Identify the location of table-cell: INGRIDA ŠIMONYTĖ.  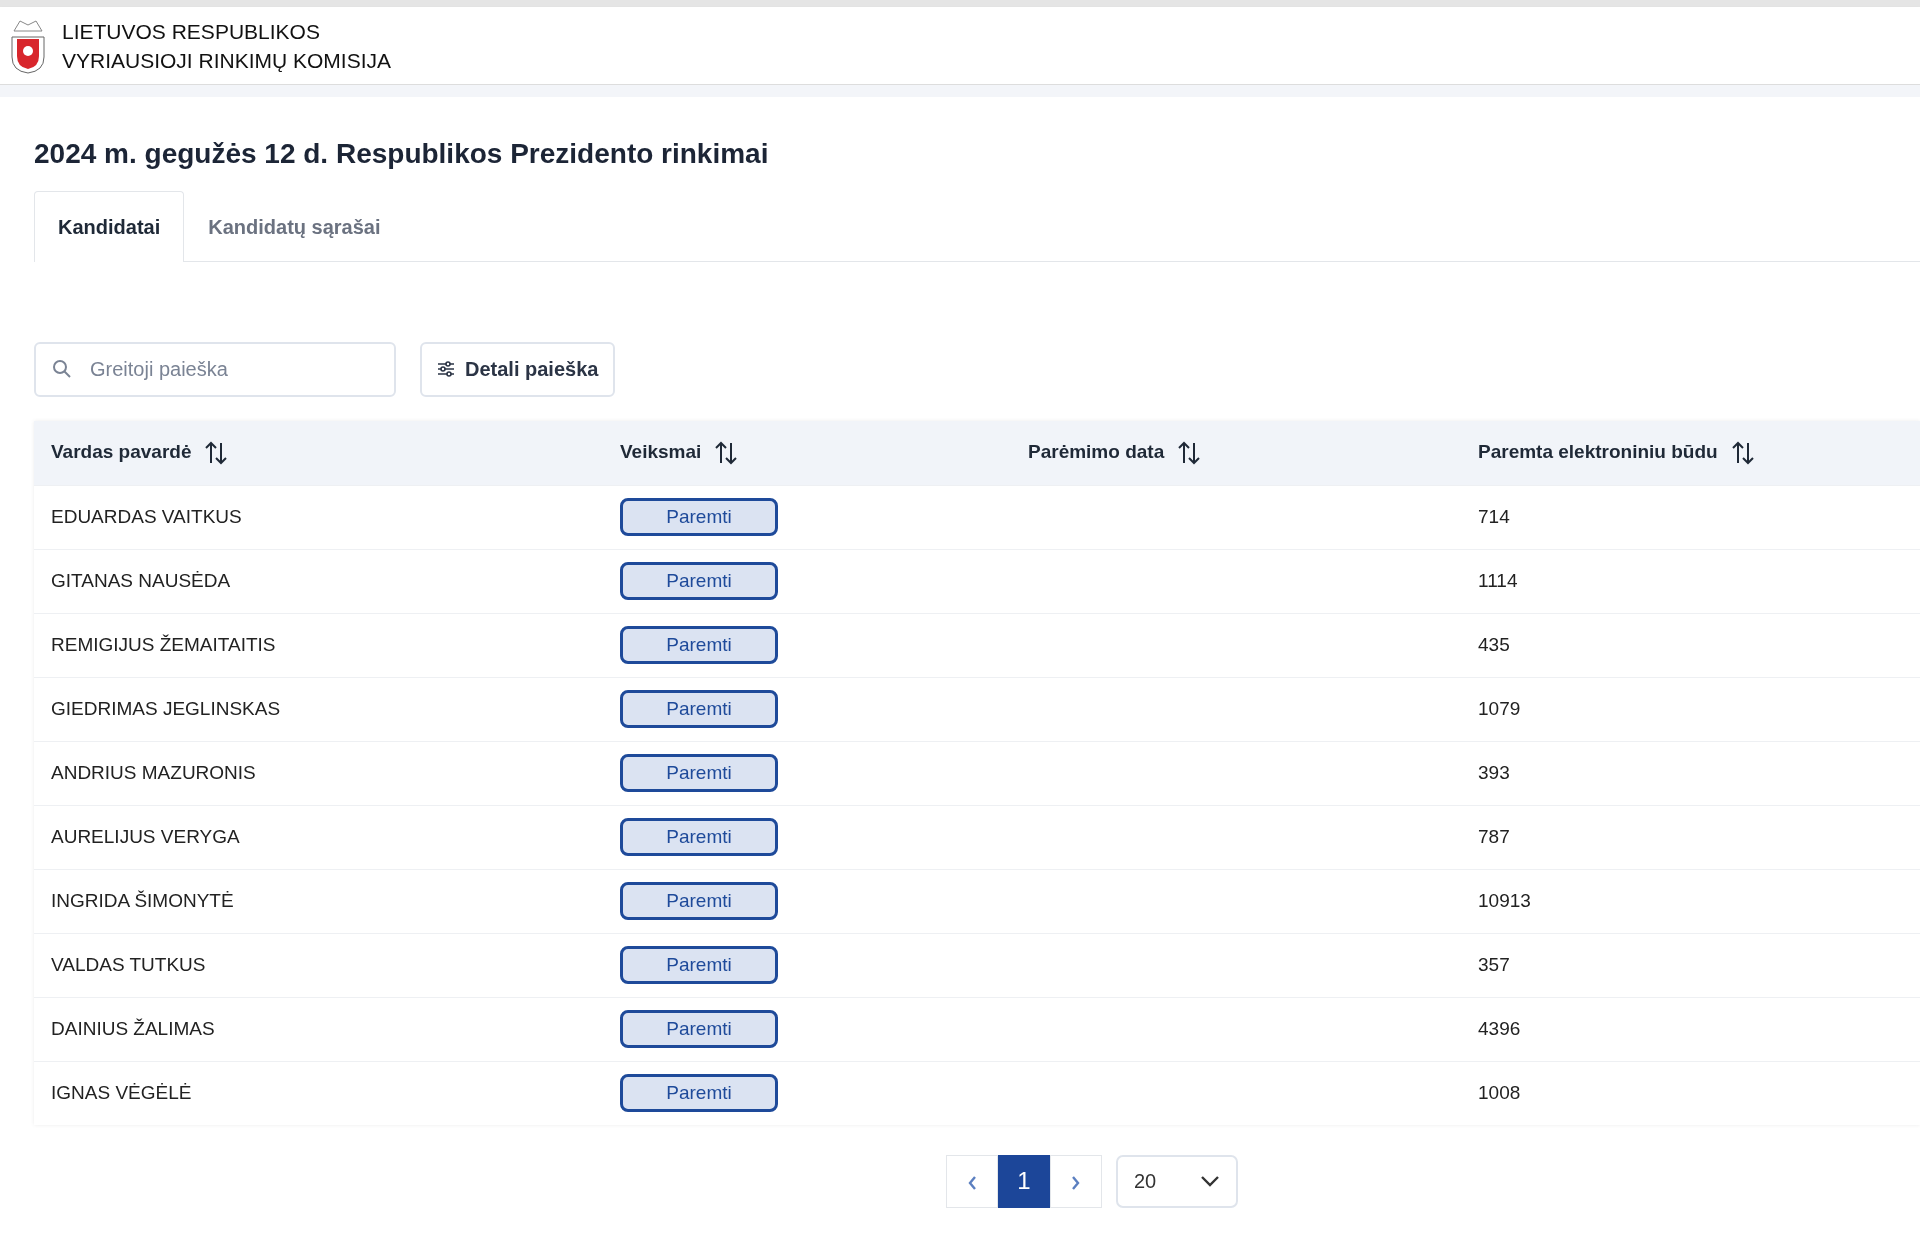
(142, 900).